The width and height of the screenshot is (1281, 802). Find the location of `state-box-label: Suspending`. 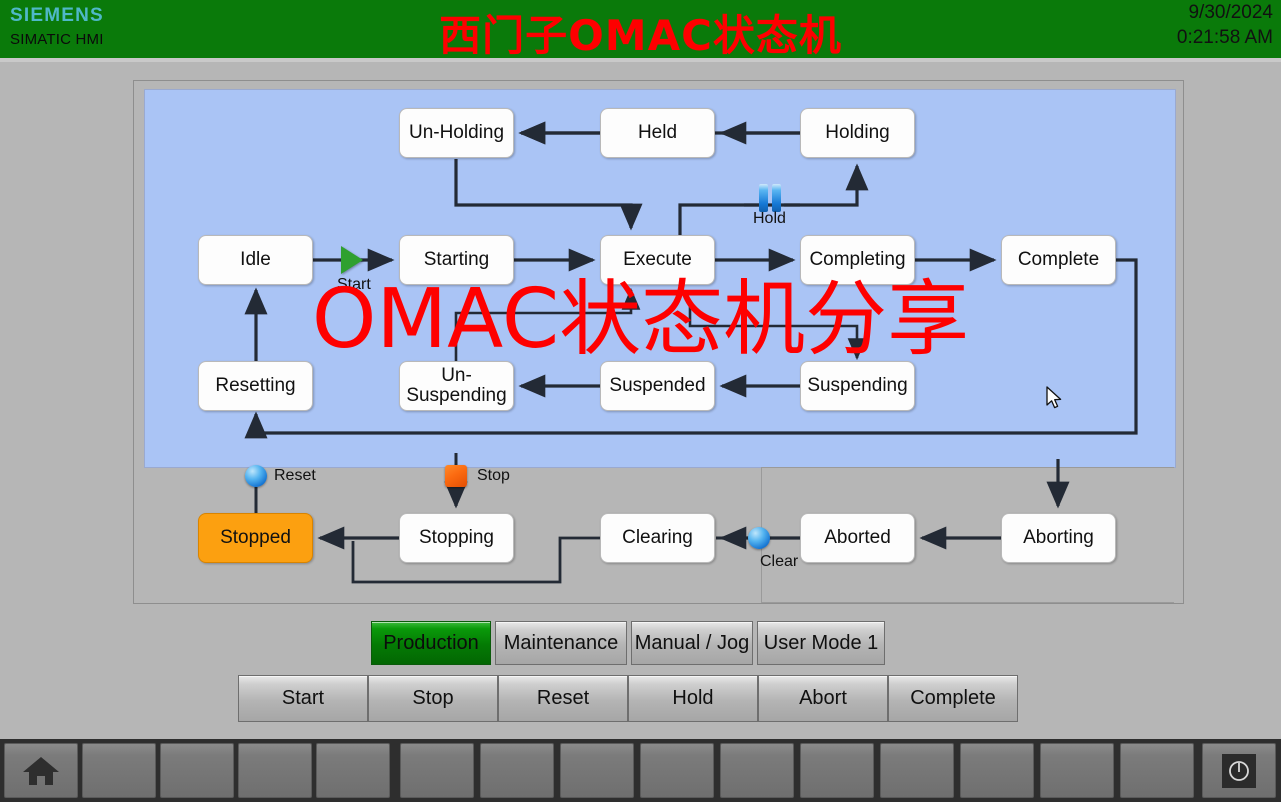

state-box-label: Suspending is located at coordinates (857, 385).